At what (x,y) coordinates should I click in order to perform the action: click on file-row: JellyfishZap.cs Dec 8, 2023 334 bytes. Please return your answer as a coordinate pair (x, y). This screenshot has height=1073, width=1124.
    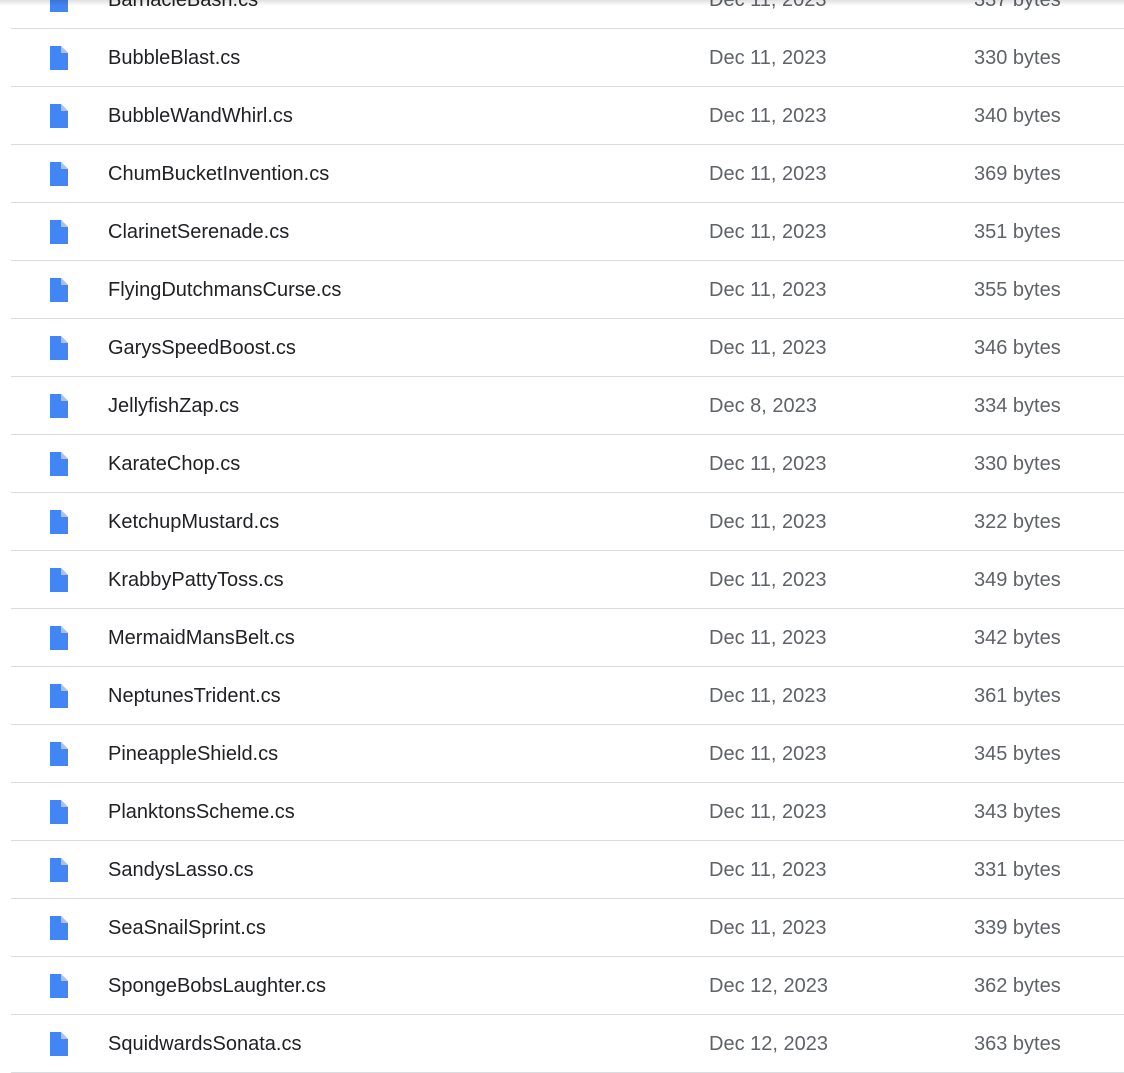
    Looking at the image, I should click on (567, 406).